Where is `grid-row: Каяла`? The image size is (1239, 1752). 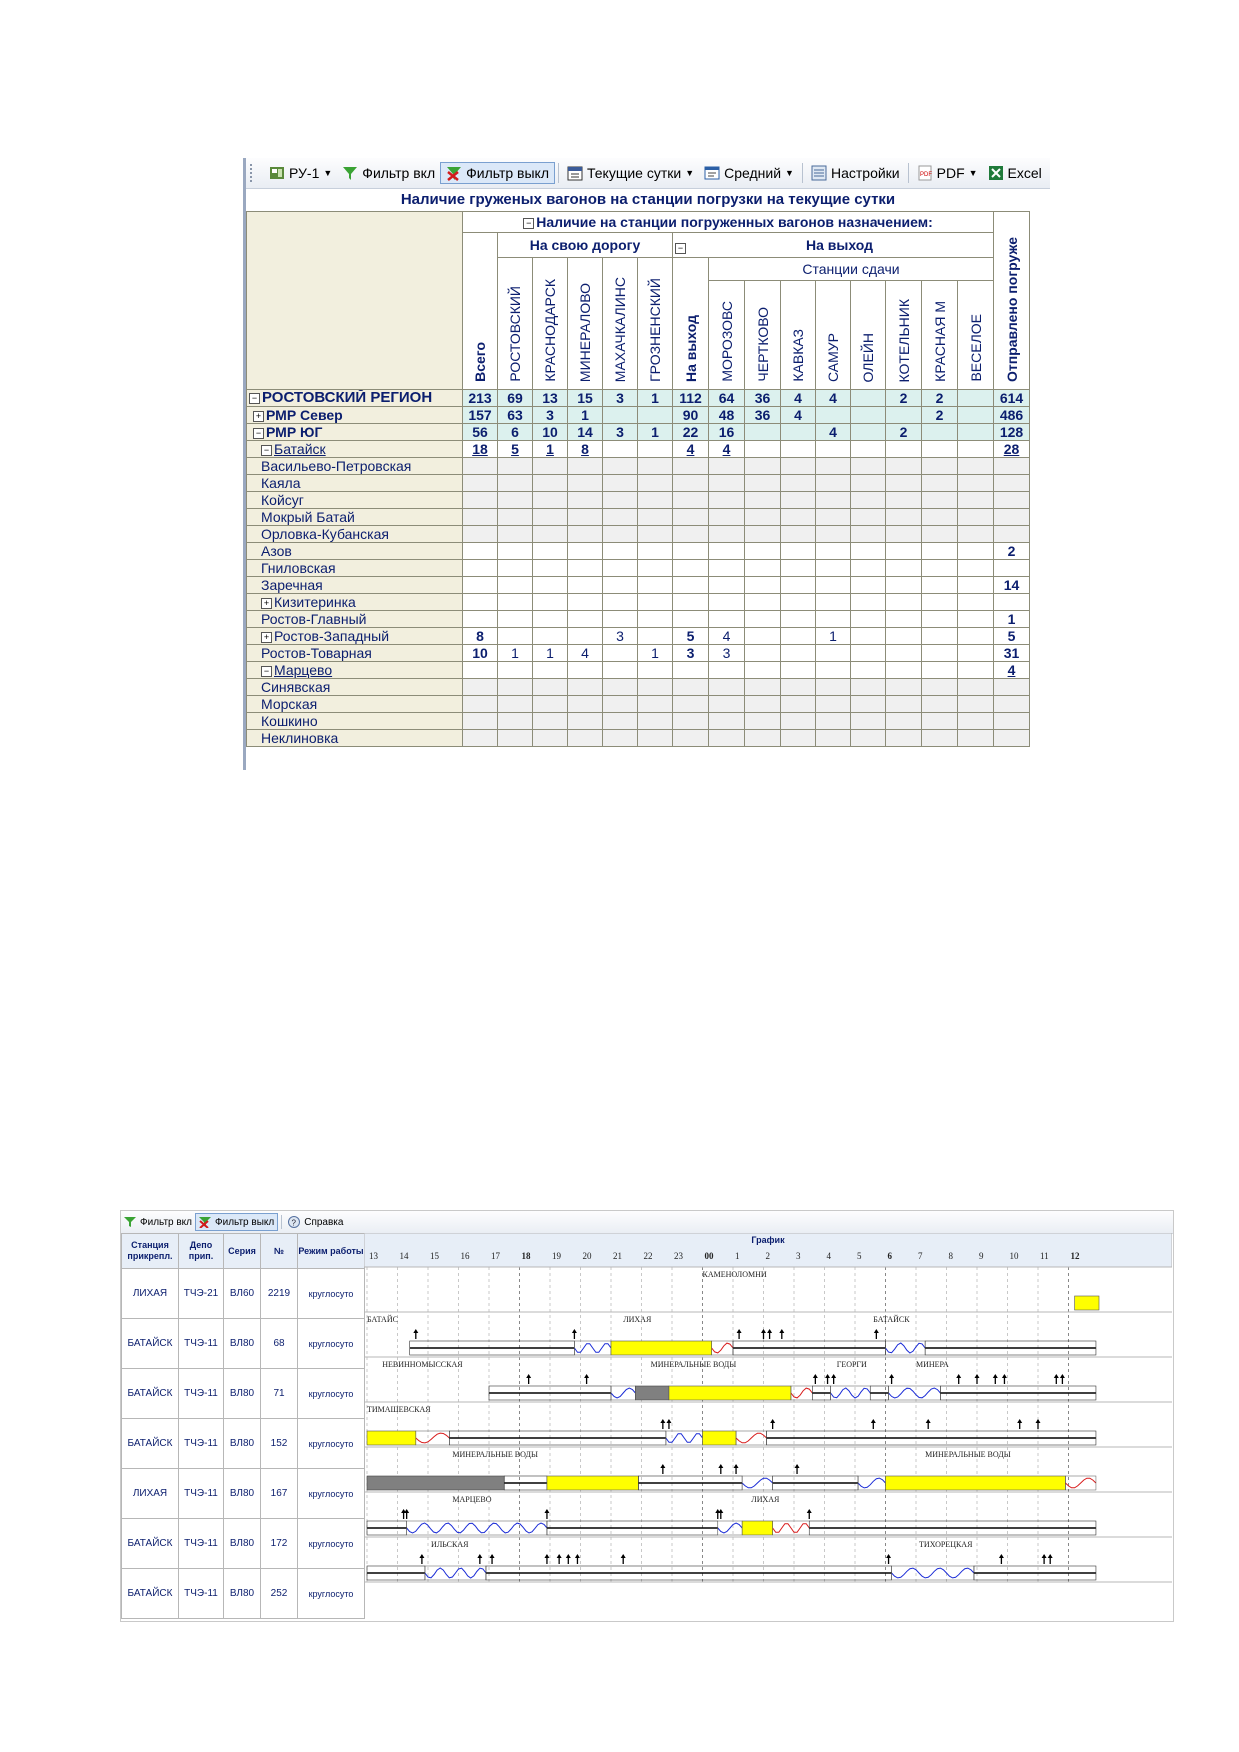
grid-row: Каяла is located at coordinates (638, 483).